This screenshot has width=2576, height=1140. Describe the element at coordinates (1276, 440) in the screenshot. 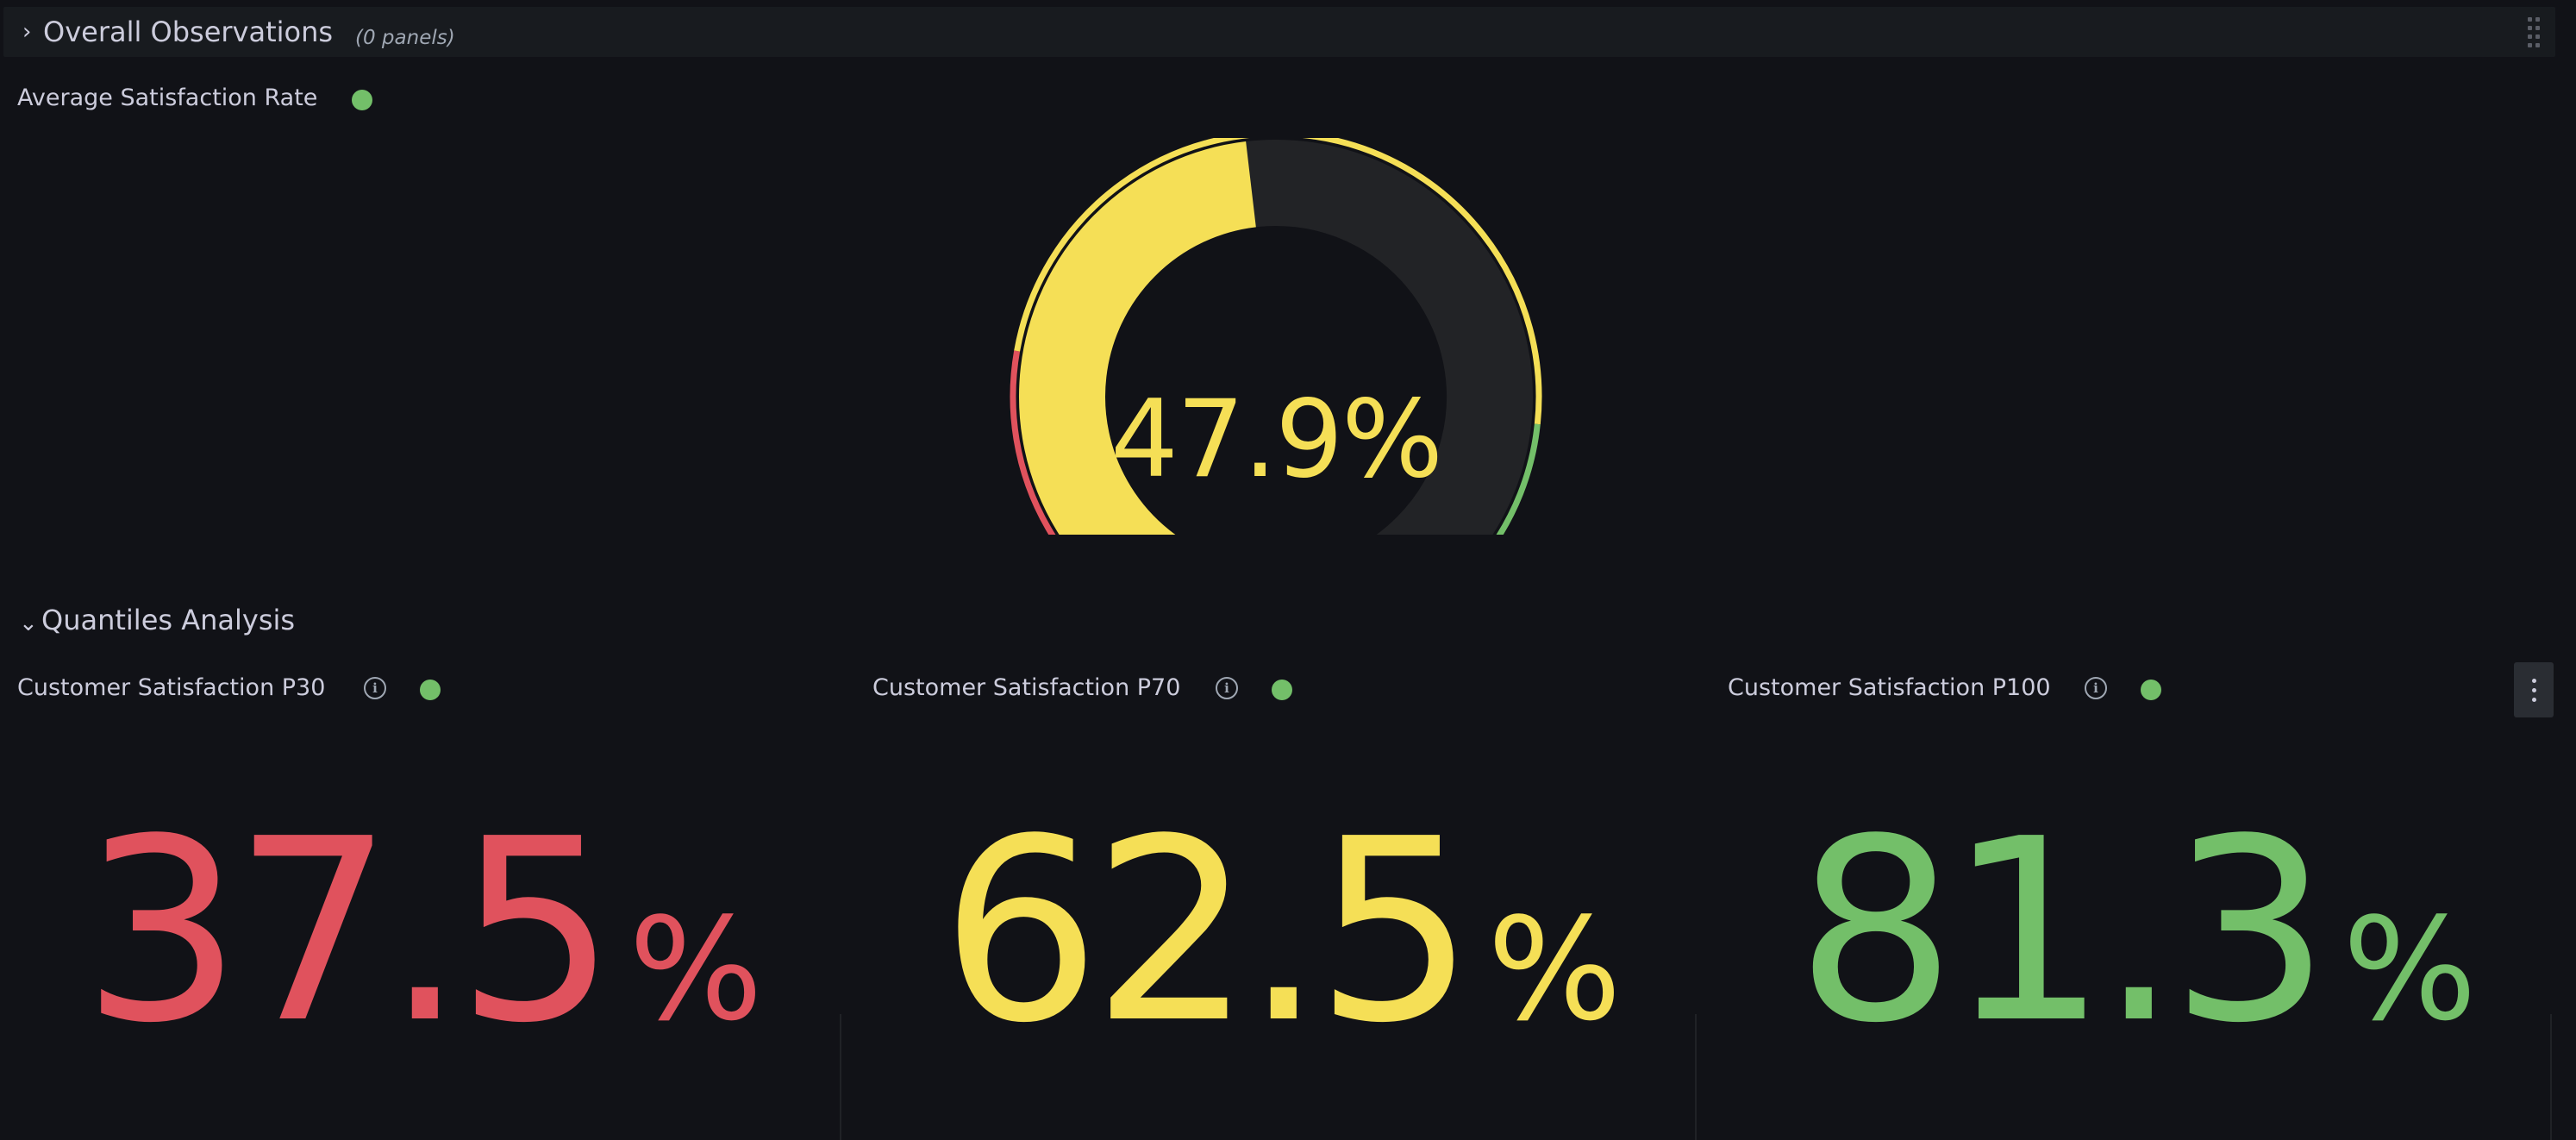

I see `gauge-value: 47.9%` at that location.